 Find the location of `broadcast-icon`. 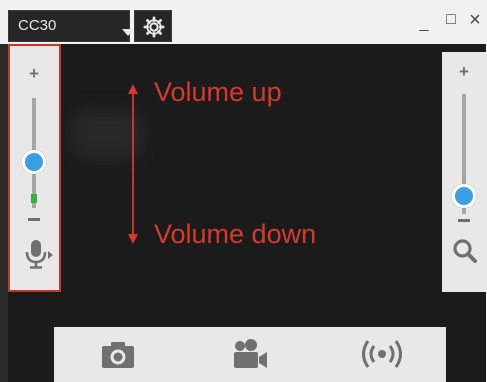

broadcast-icon is located at coordinates (382, 354).